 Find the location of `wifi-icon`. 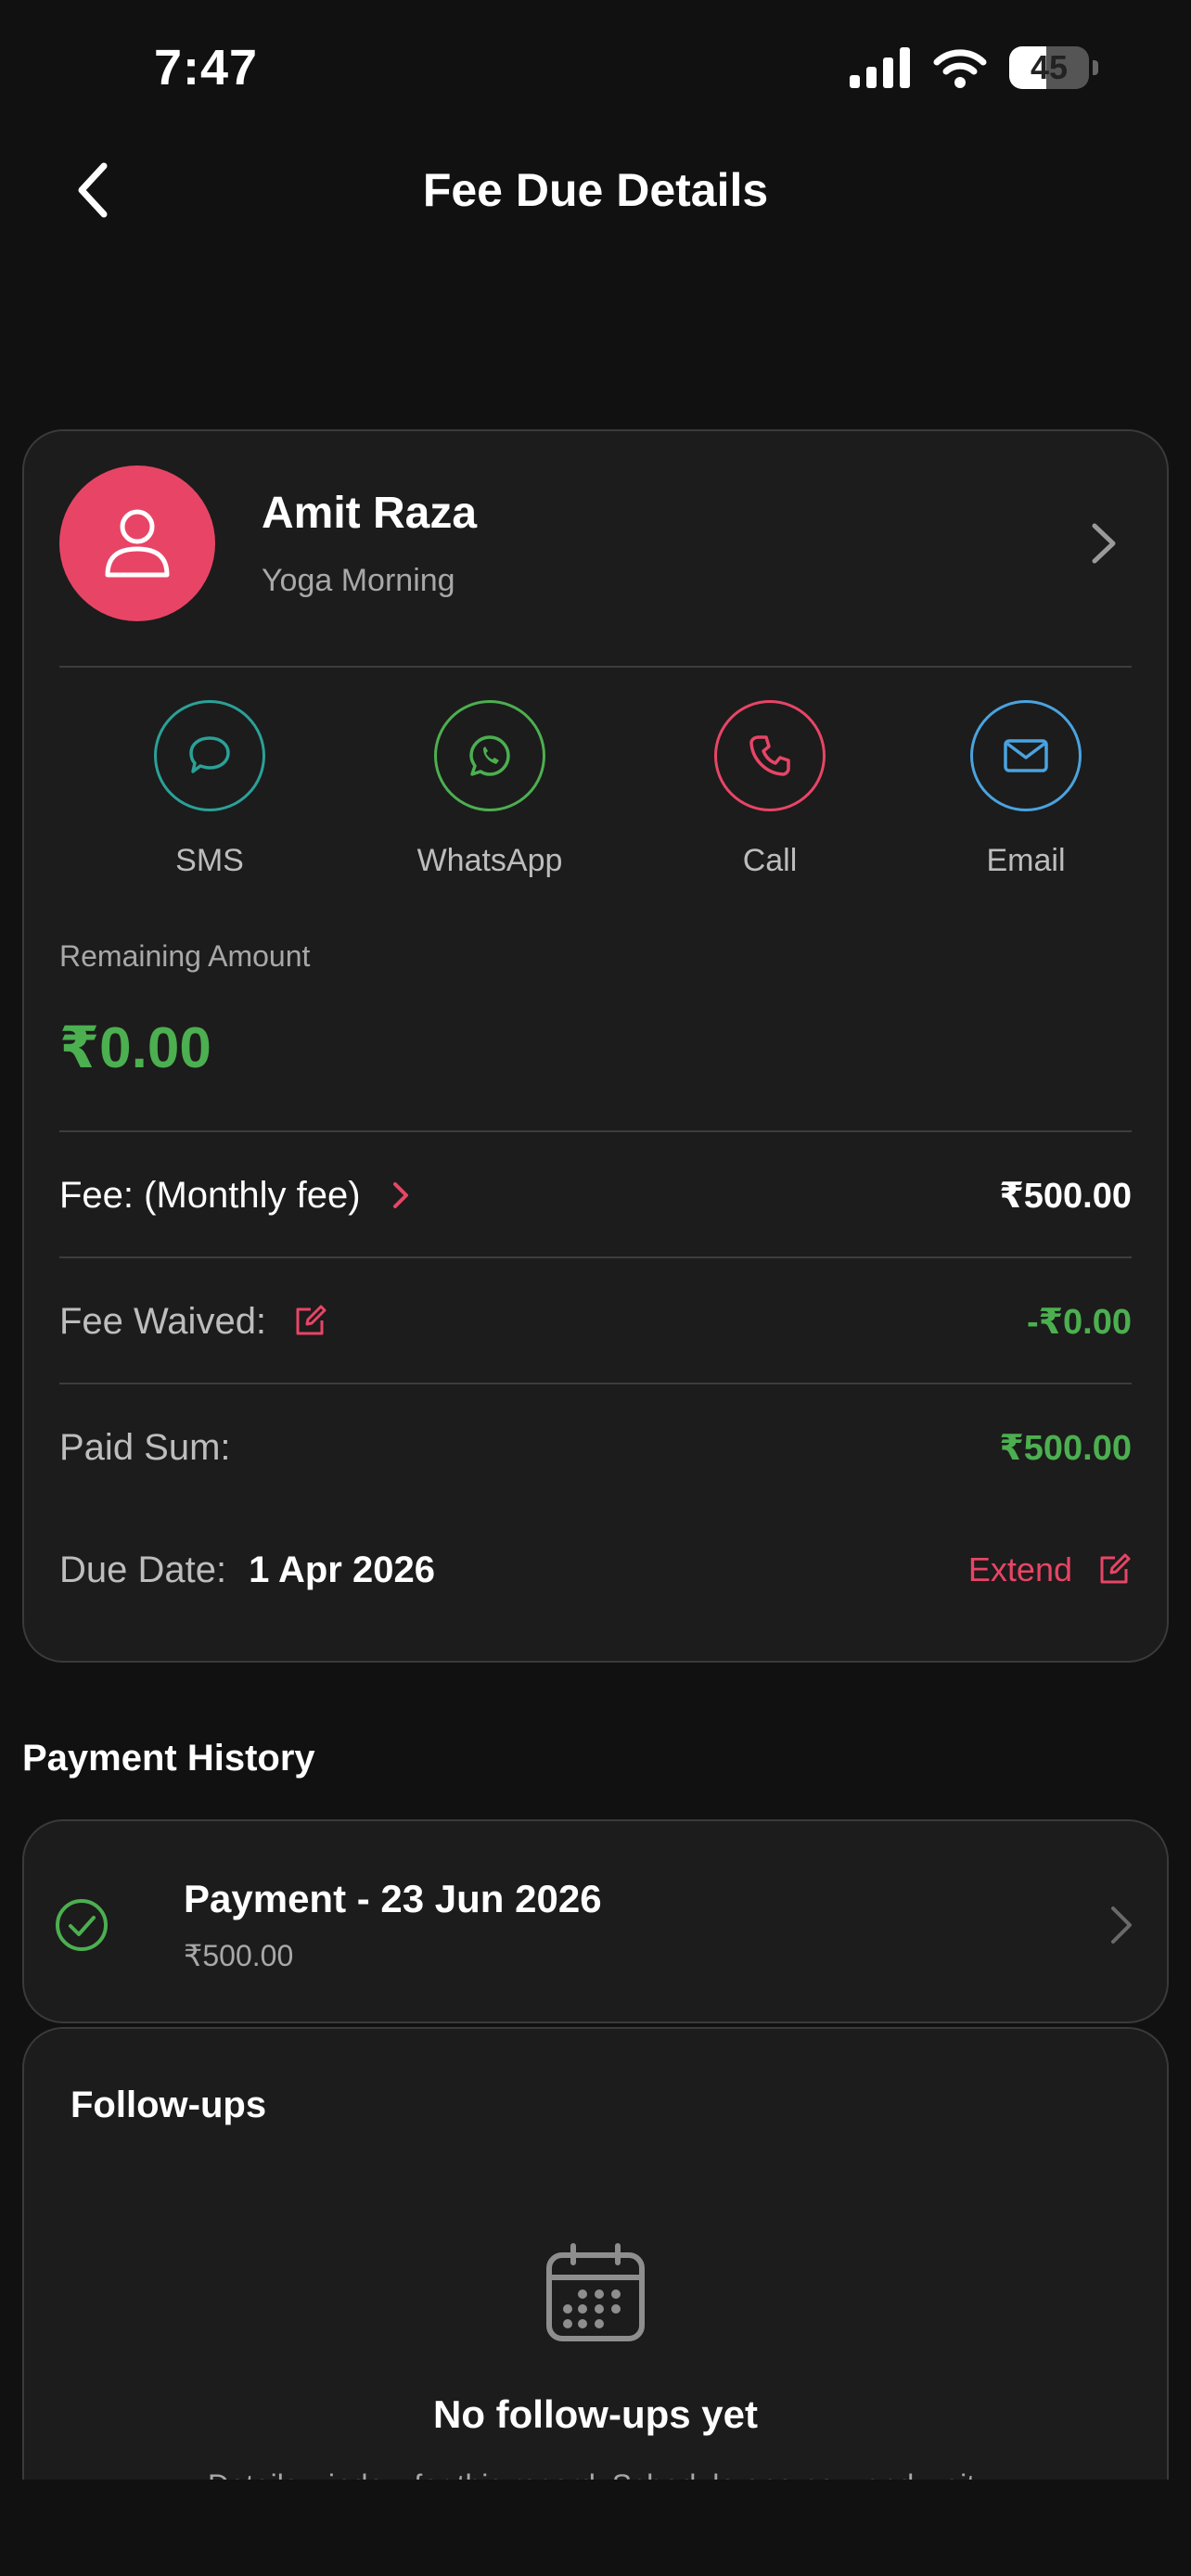

wifi-icon is located at coordinates (960, 68).